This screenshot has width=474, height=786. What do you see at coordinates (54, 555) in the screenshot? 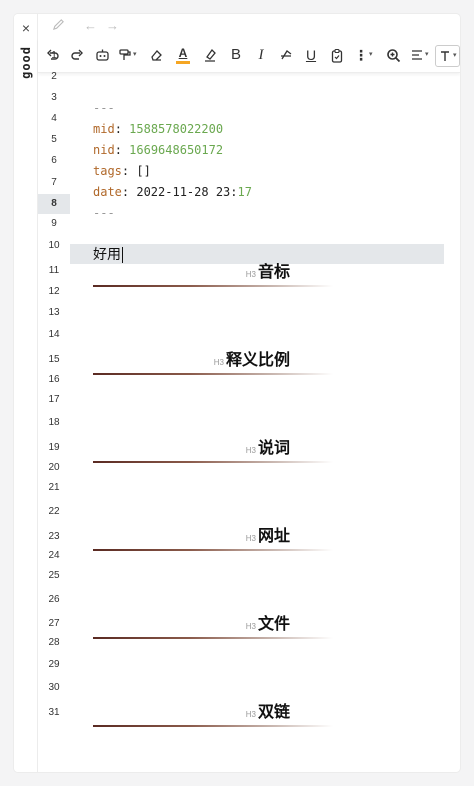
I see `line-number: 24` at bounding box center [54, 555].